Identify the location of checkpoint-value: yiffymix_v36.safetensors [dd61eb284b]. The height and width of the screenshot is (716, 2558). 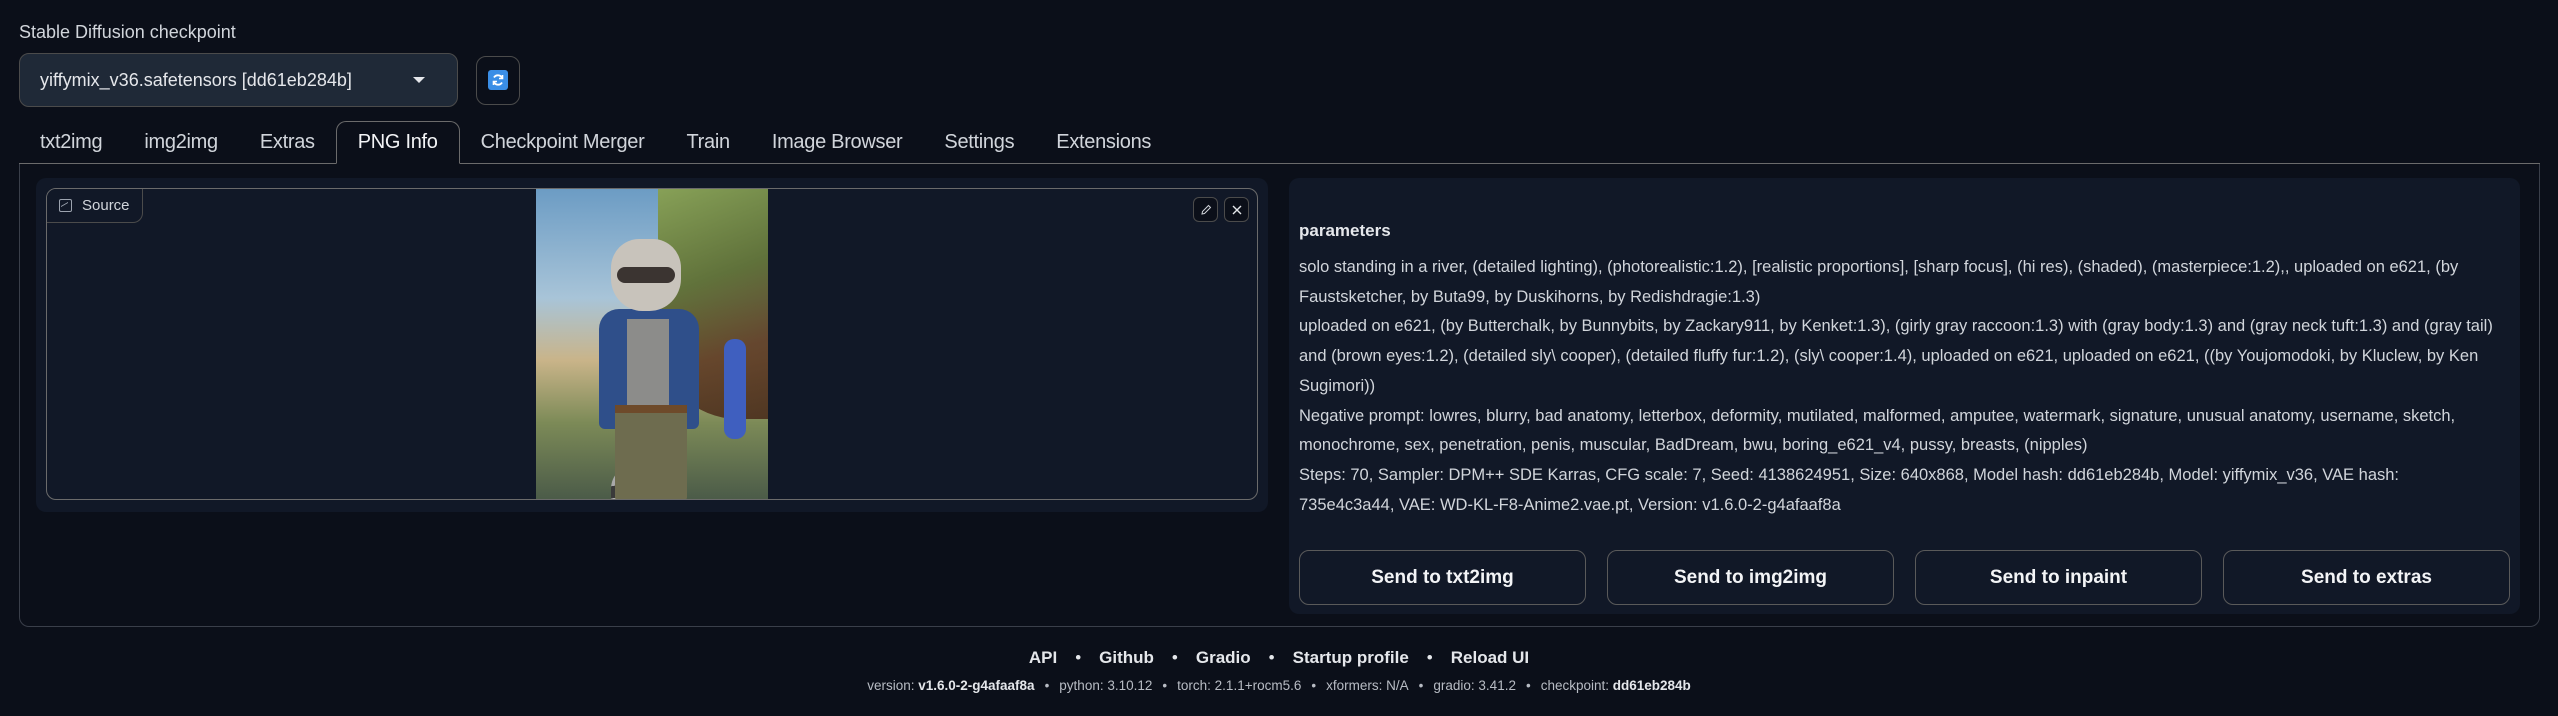
(196, 79).